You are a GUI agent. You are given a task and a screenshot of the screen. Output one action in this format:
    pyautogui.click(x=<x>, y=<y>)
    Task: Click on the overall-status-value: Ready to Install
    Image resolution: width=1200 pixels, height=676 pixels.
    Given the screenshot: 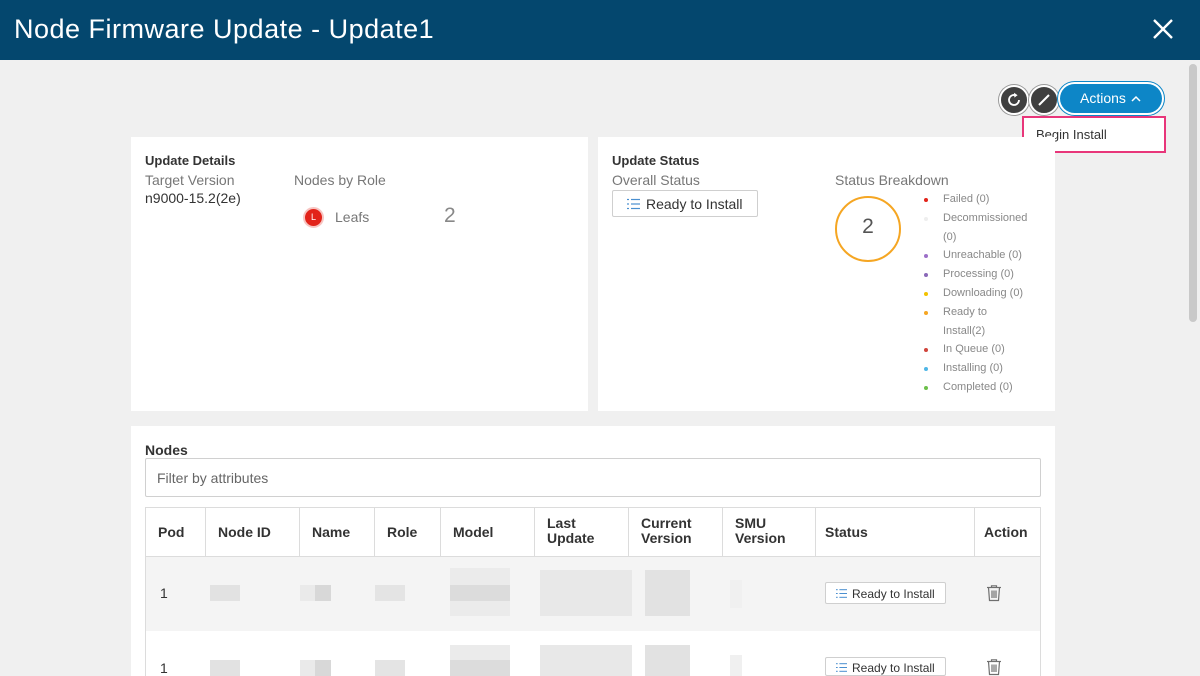 What is the action you would take?
    pyautogui.click(x=694, y=204)
    